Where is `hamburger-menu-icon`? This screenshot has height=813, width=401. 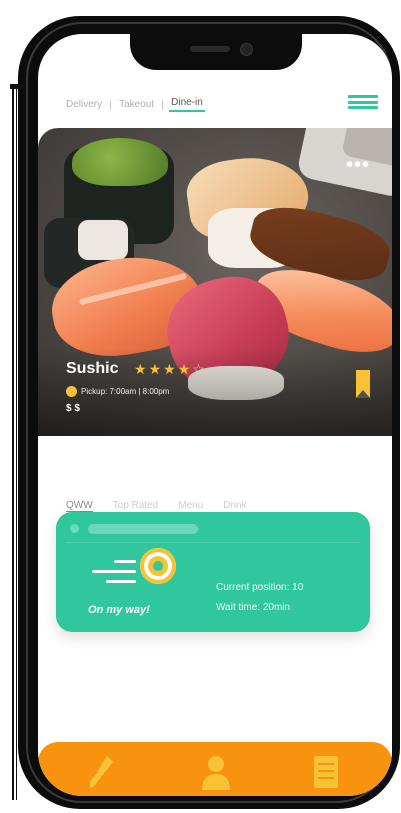 hamburger-menu-icon is located at coordinates (363, 102).